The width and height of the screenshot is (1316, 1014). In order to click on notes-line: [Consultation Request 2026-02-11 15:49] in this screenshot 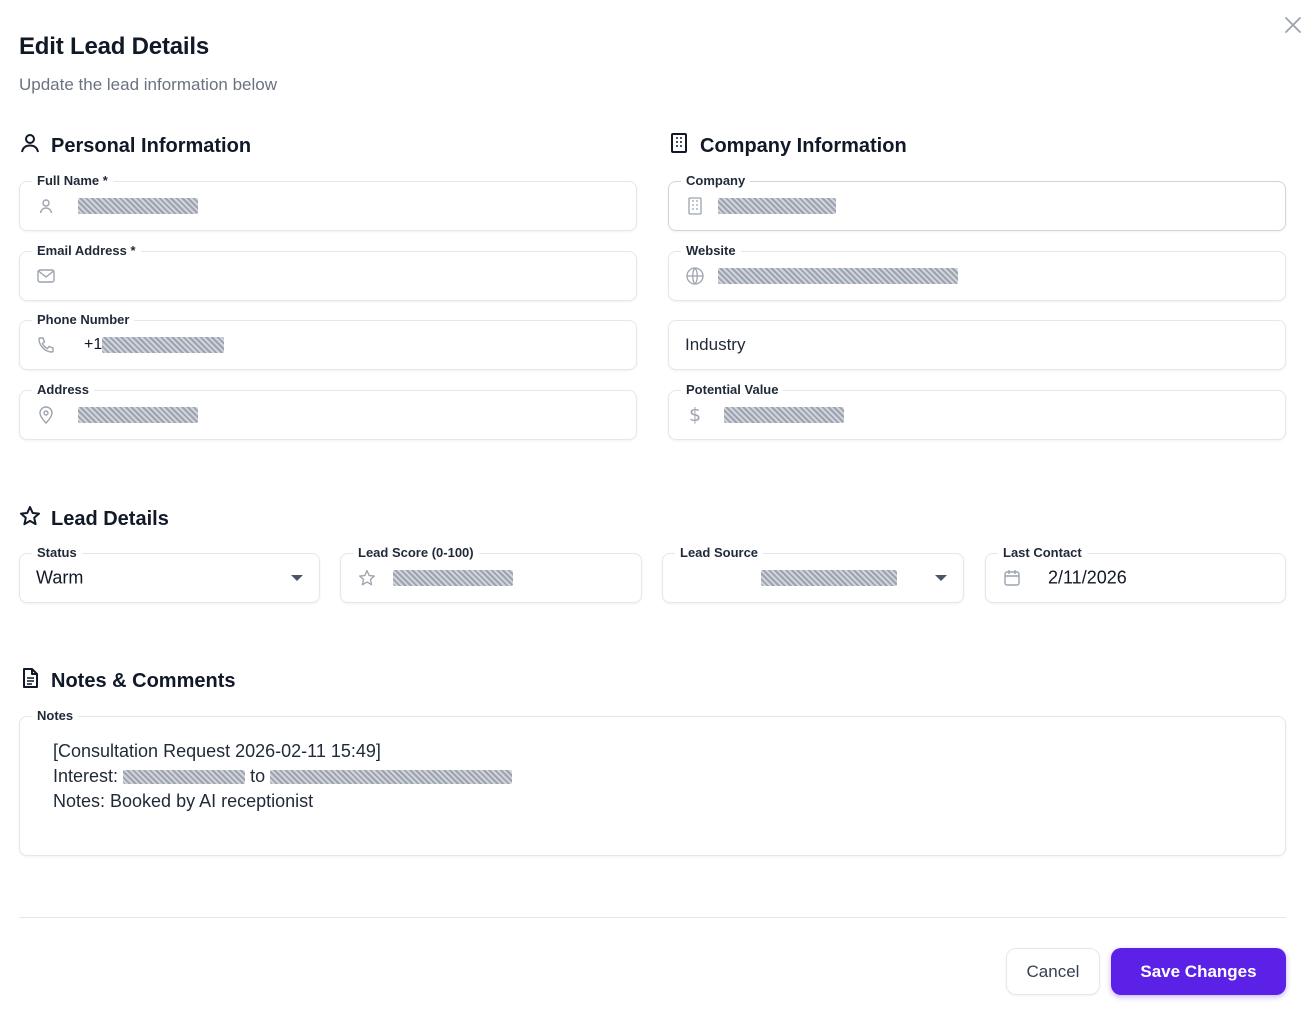, I will do `click(217, 751)`.